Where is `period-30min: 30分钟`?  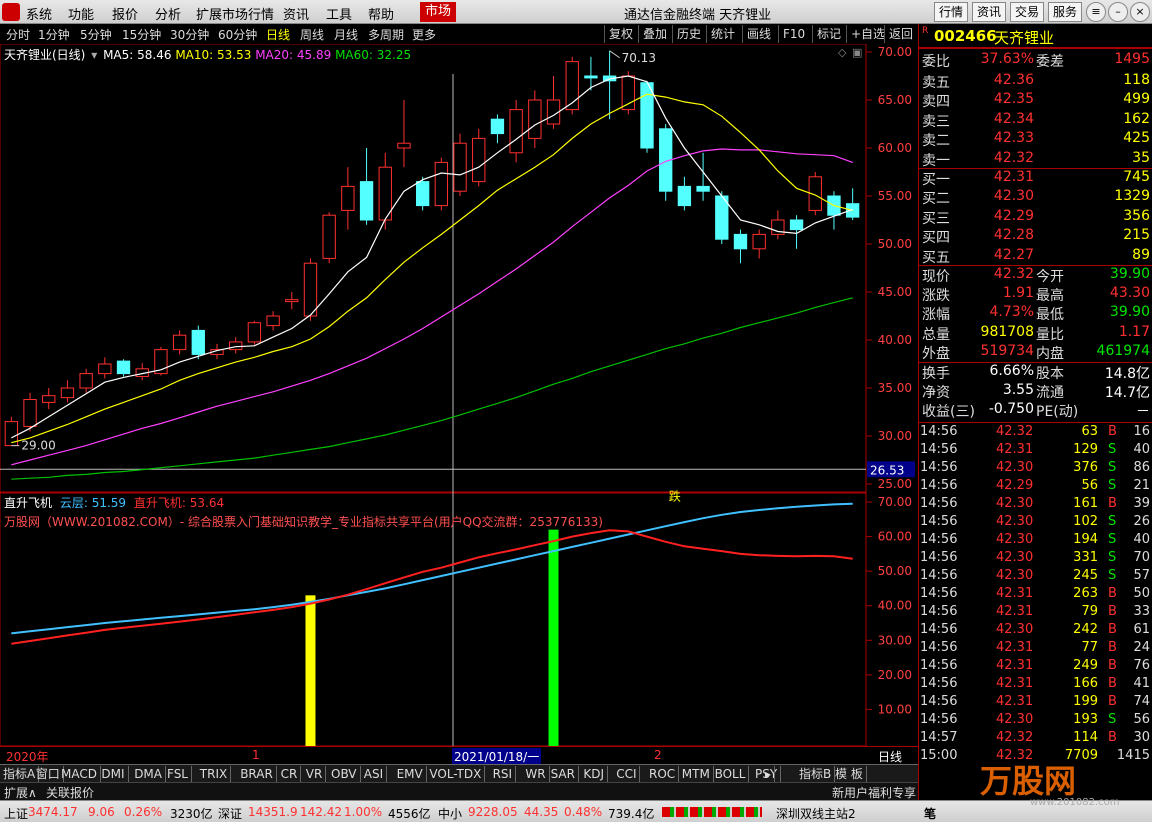 period-30min: 30分钟 is located at coordinates (189, 34).